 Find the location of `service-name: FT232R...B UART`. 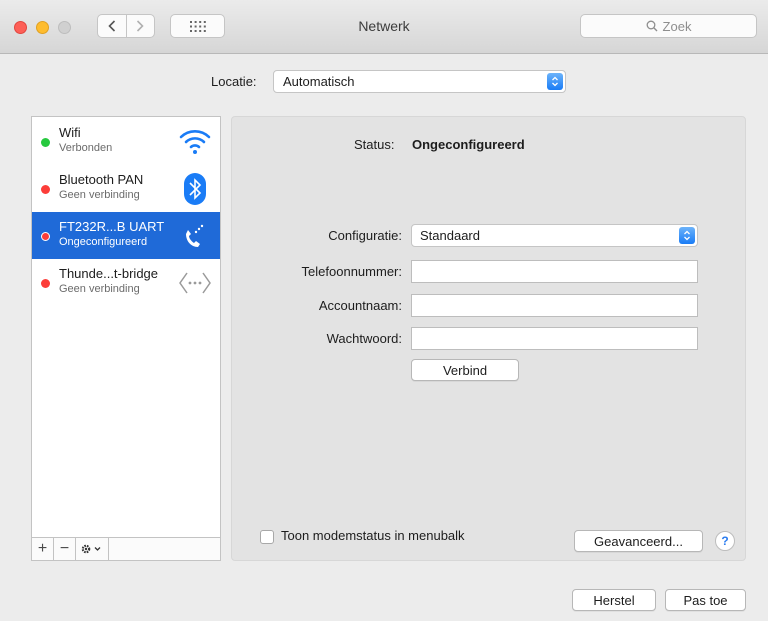

service-name: FT232R...B UART is located at coordinates (112, 226).